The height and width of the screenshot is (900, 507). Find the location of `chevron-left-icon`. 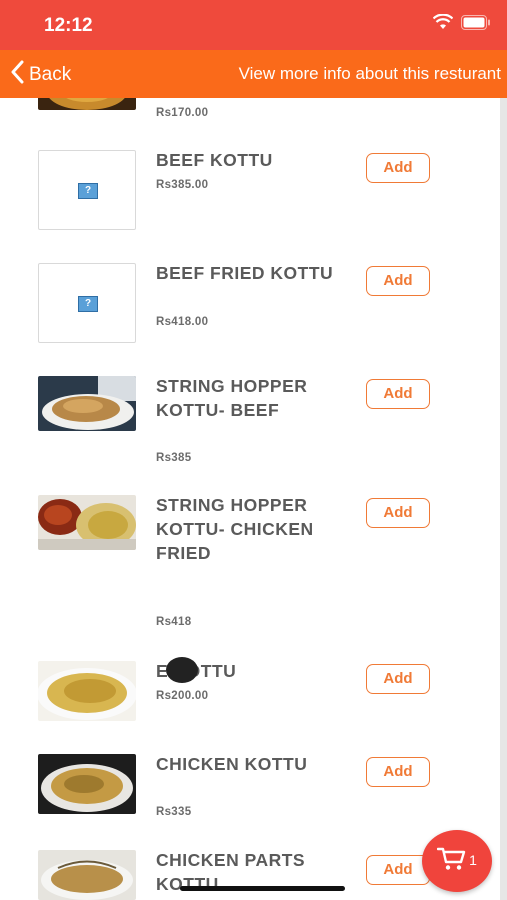

chevron-left-icon is located at coordinates (19, 75).